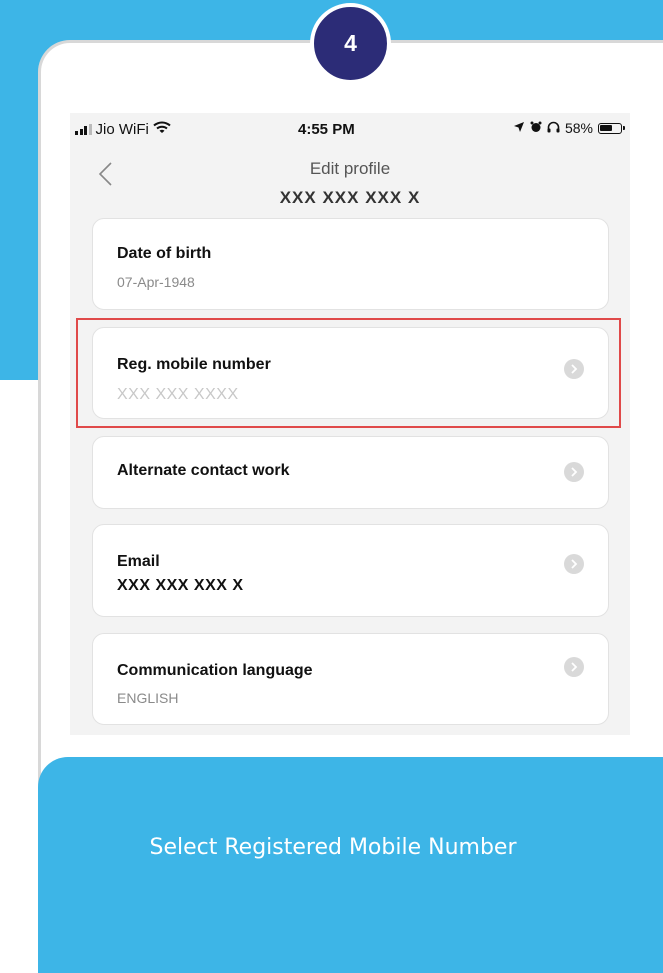  I want to click on alarm-icon, so click(536, 128).